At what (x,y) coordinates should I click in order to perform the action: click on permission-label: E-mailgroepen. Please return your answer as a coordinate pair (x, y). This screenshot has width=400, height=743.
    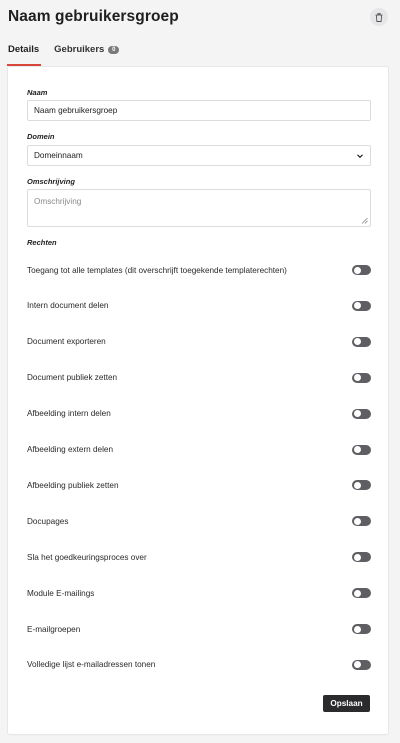
    Looking at the image, I should click on (54, 629).